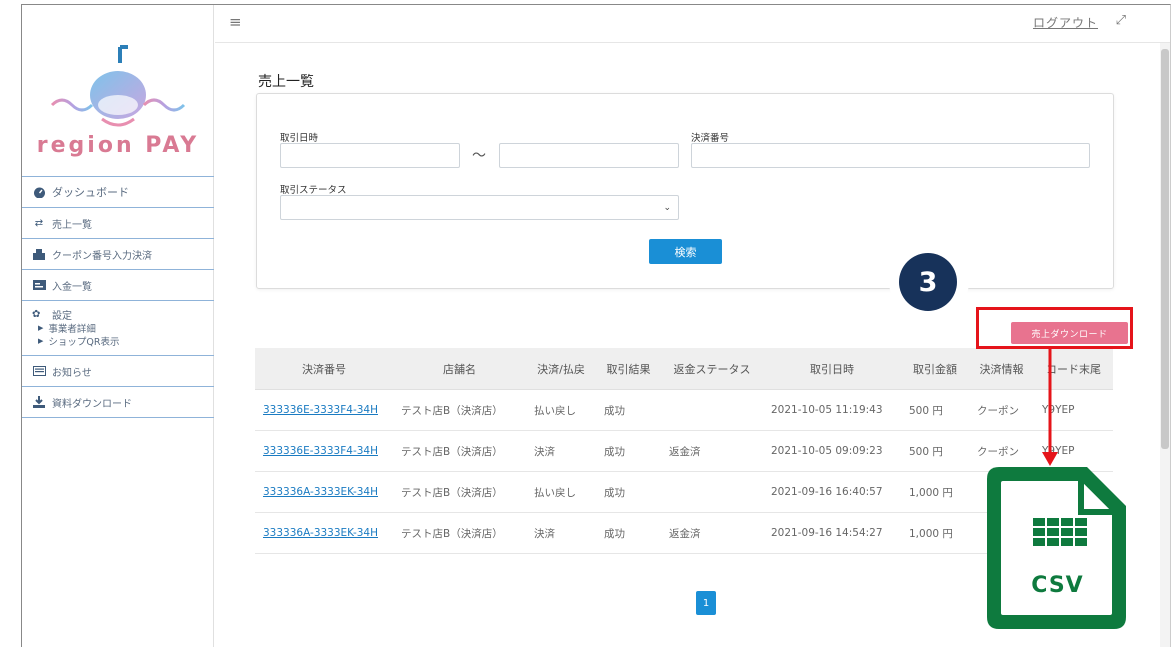 This screenshot has width=1175, height=647. What do you see at coordinates (118, 145) in the screenshot?
I see `logo-text: region PAY` at bounding box center [118, 145].